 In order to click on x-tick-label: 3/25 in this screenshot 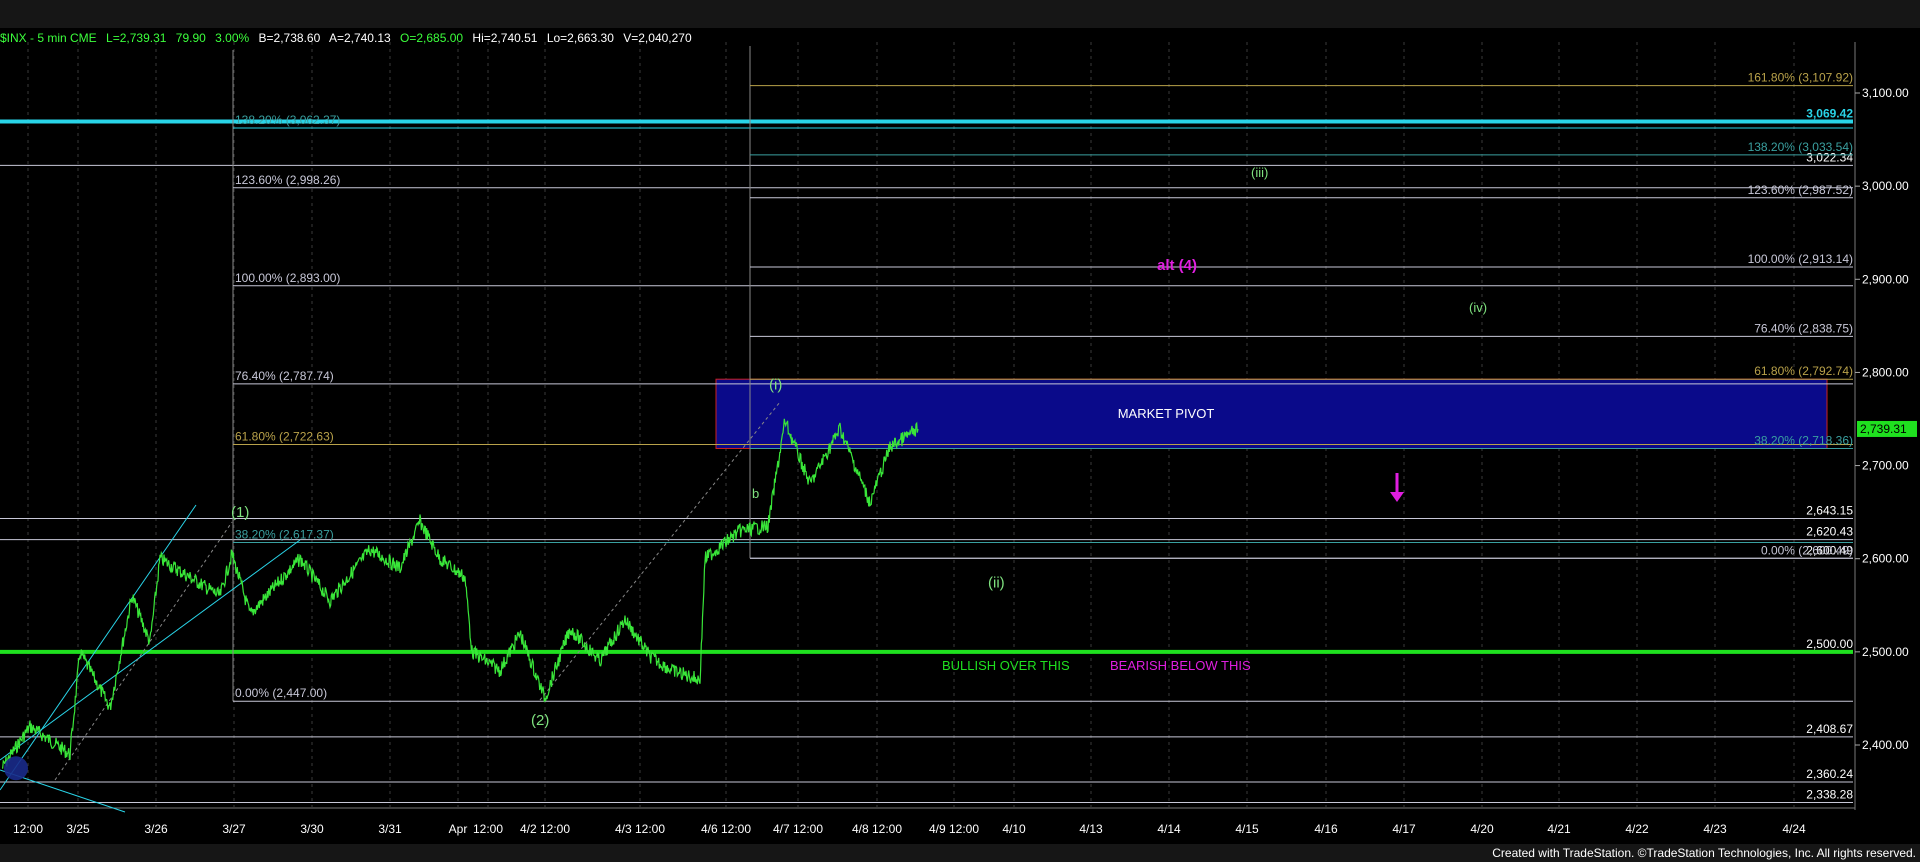, I will do `click(78, 829)`.